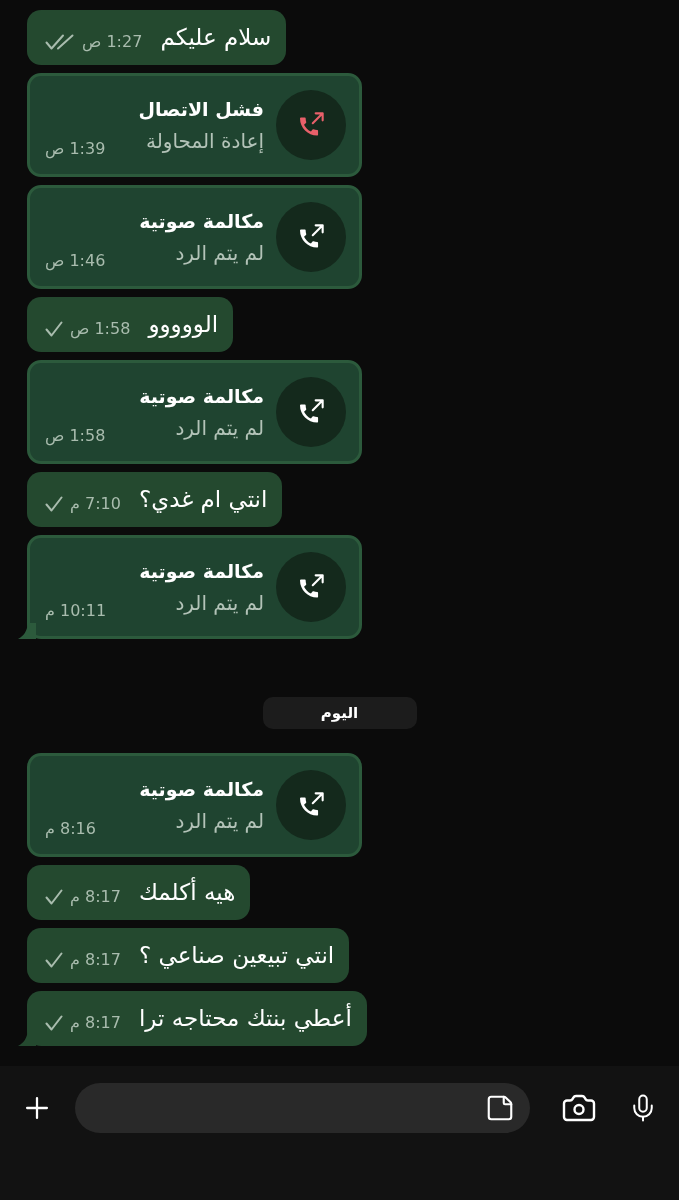  I want to click on message-input, so click(302, 1108).